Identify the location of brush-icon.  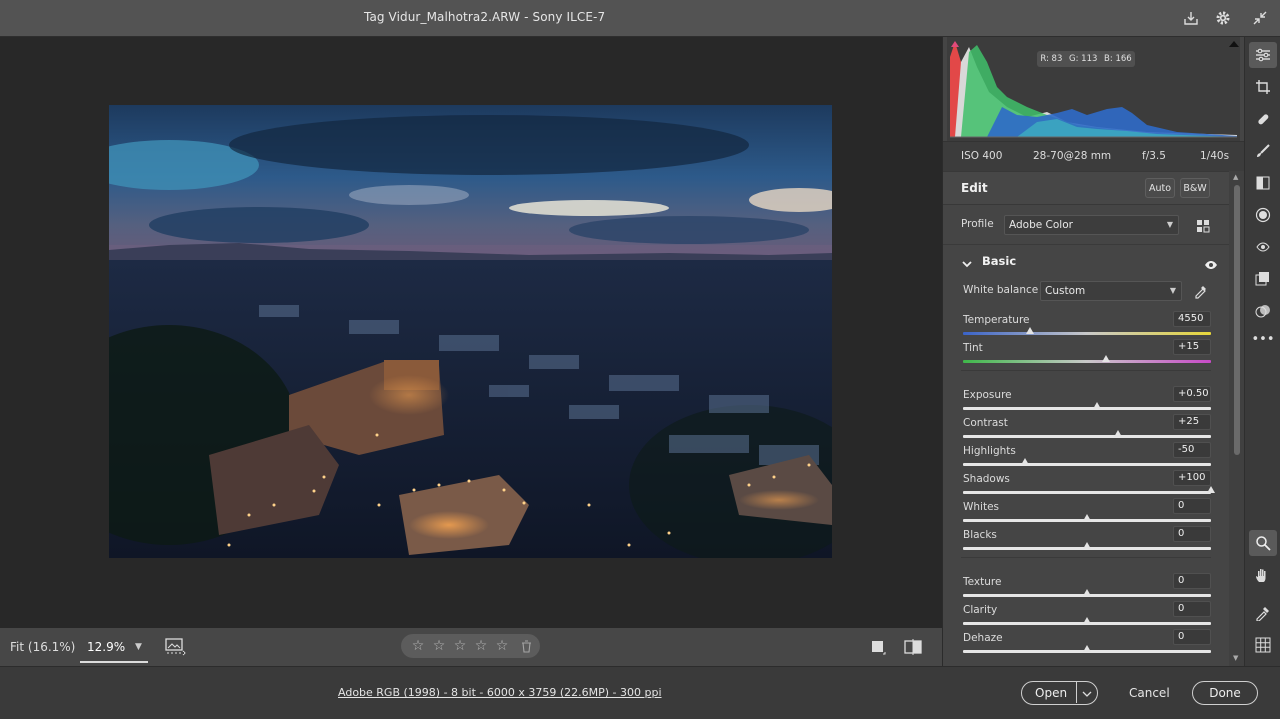
(1263, 151).